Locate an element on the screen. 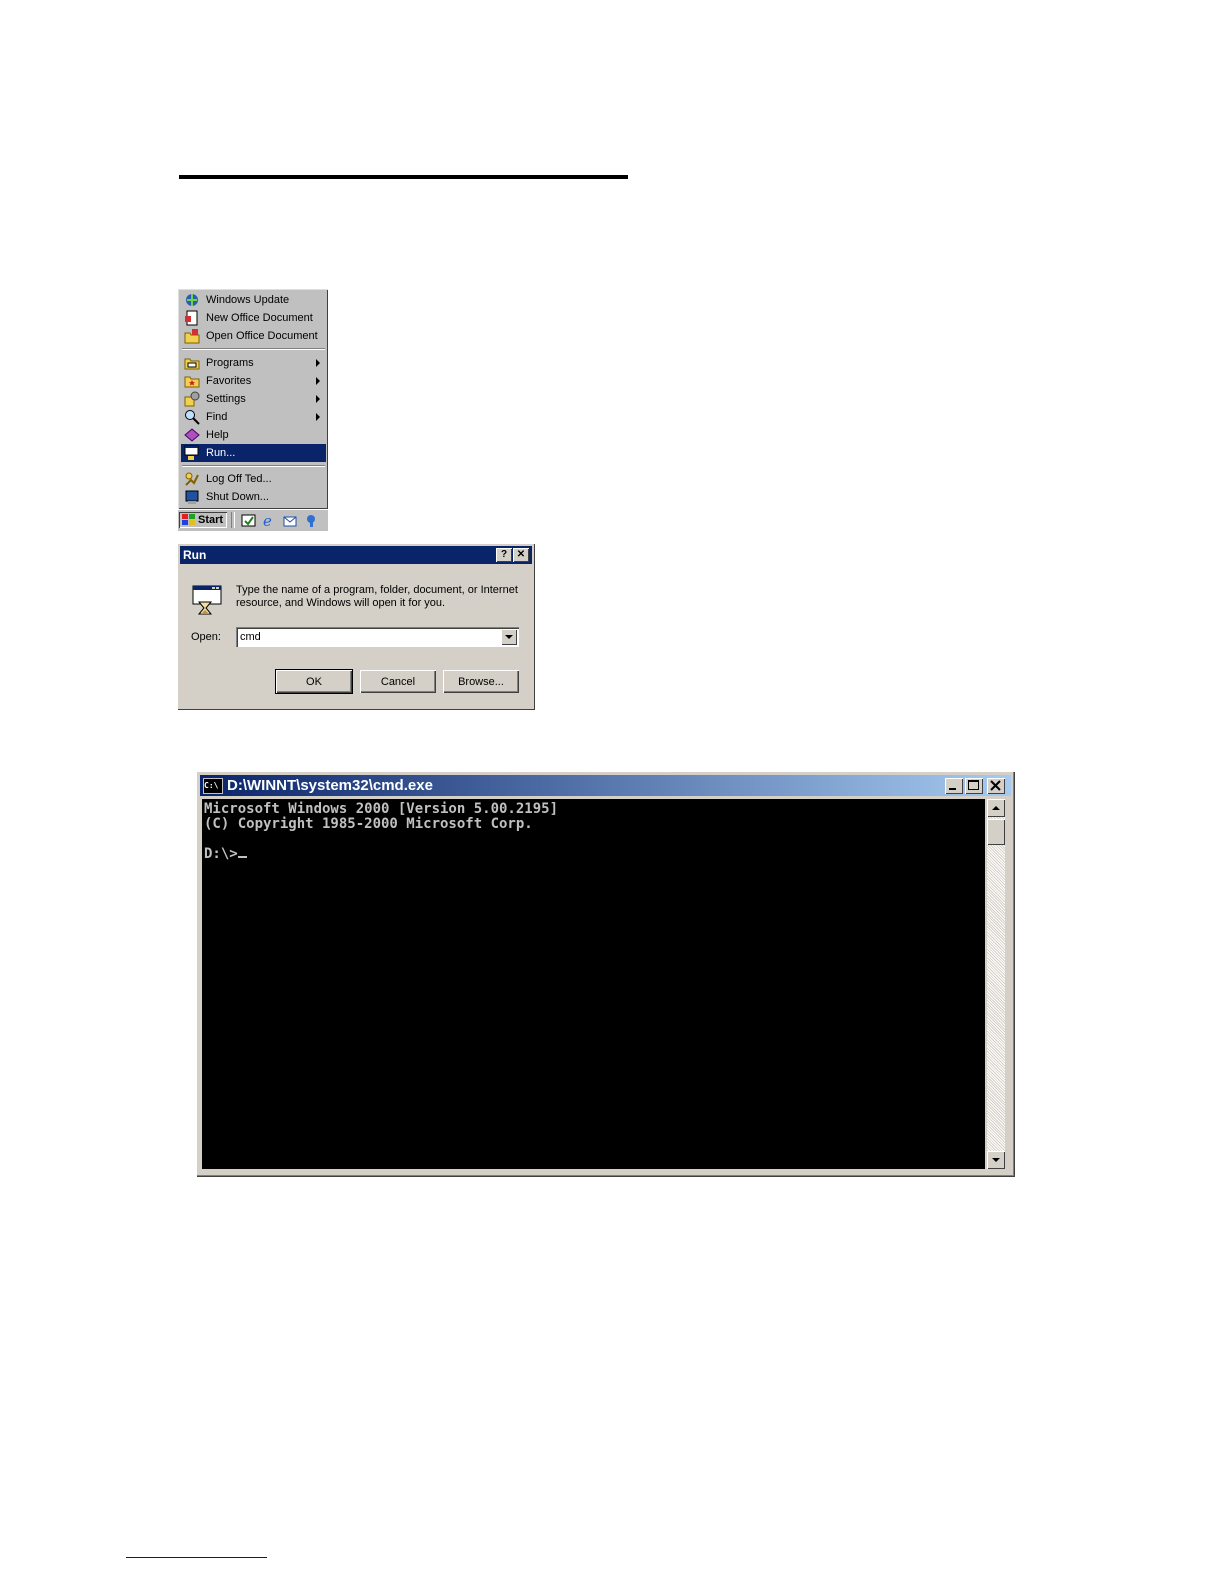 This screenshot has height=1585, width=1225. start-label: Start is located at coordinates (211, 520).